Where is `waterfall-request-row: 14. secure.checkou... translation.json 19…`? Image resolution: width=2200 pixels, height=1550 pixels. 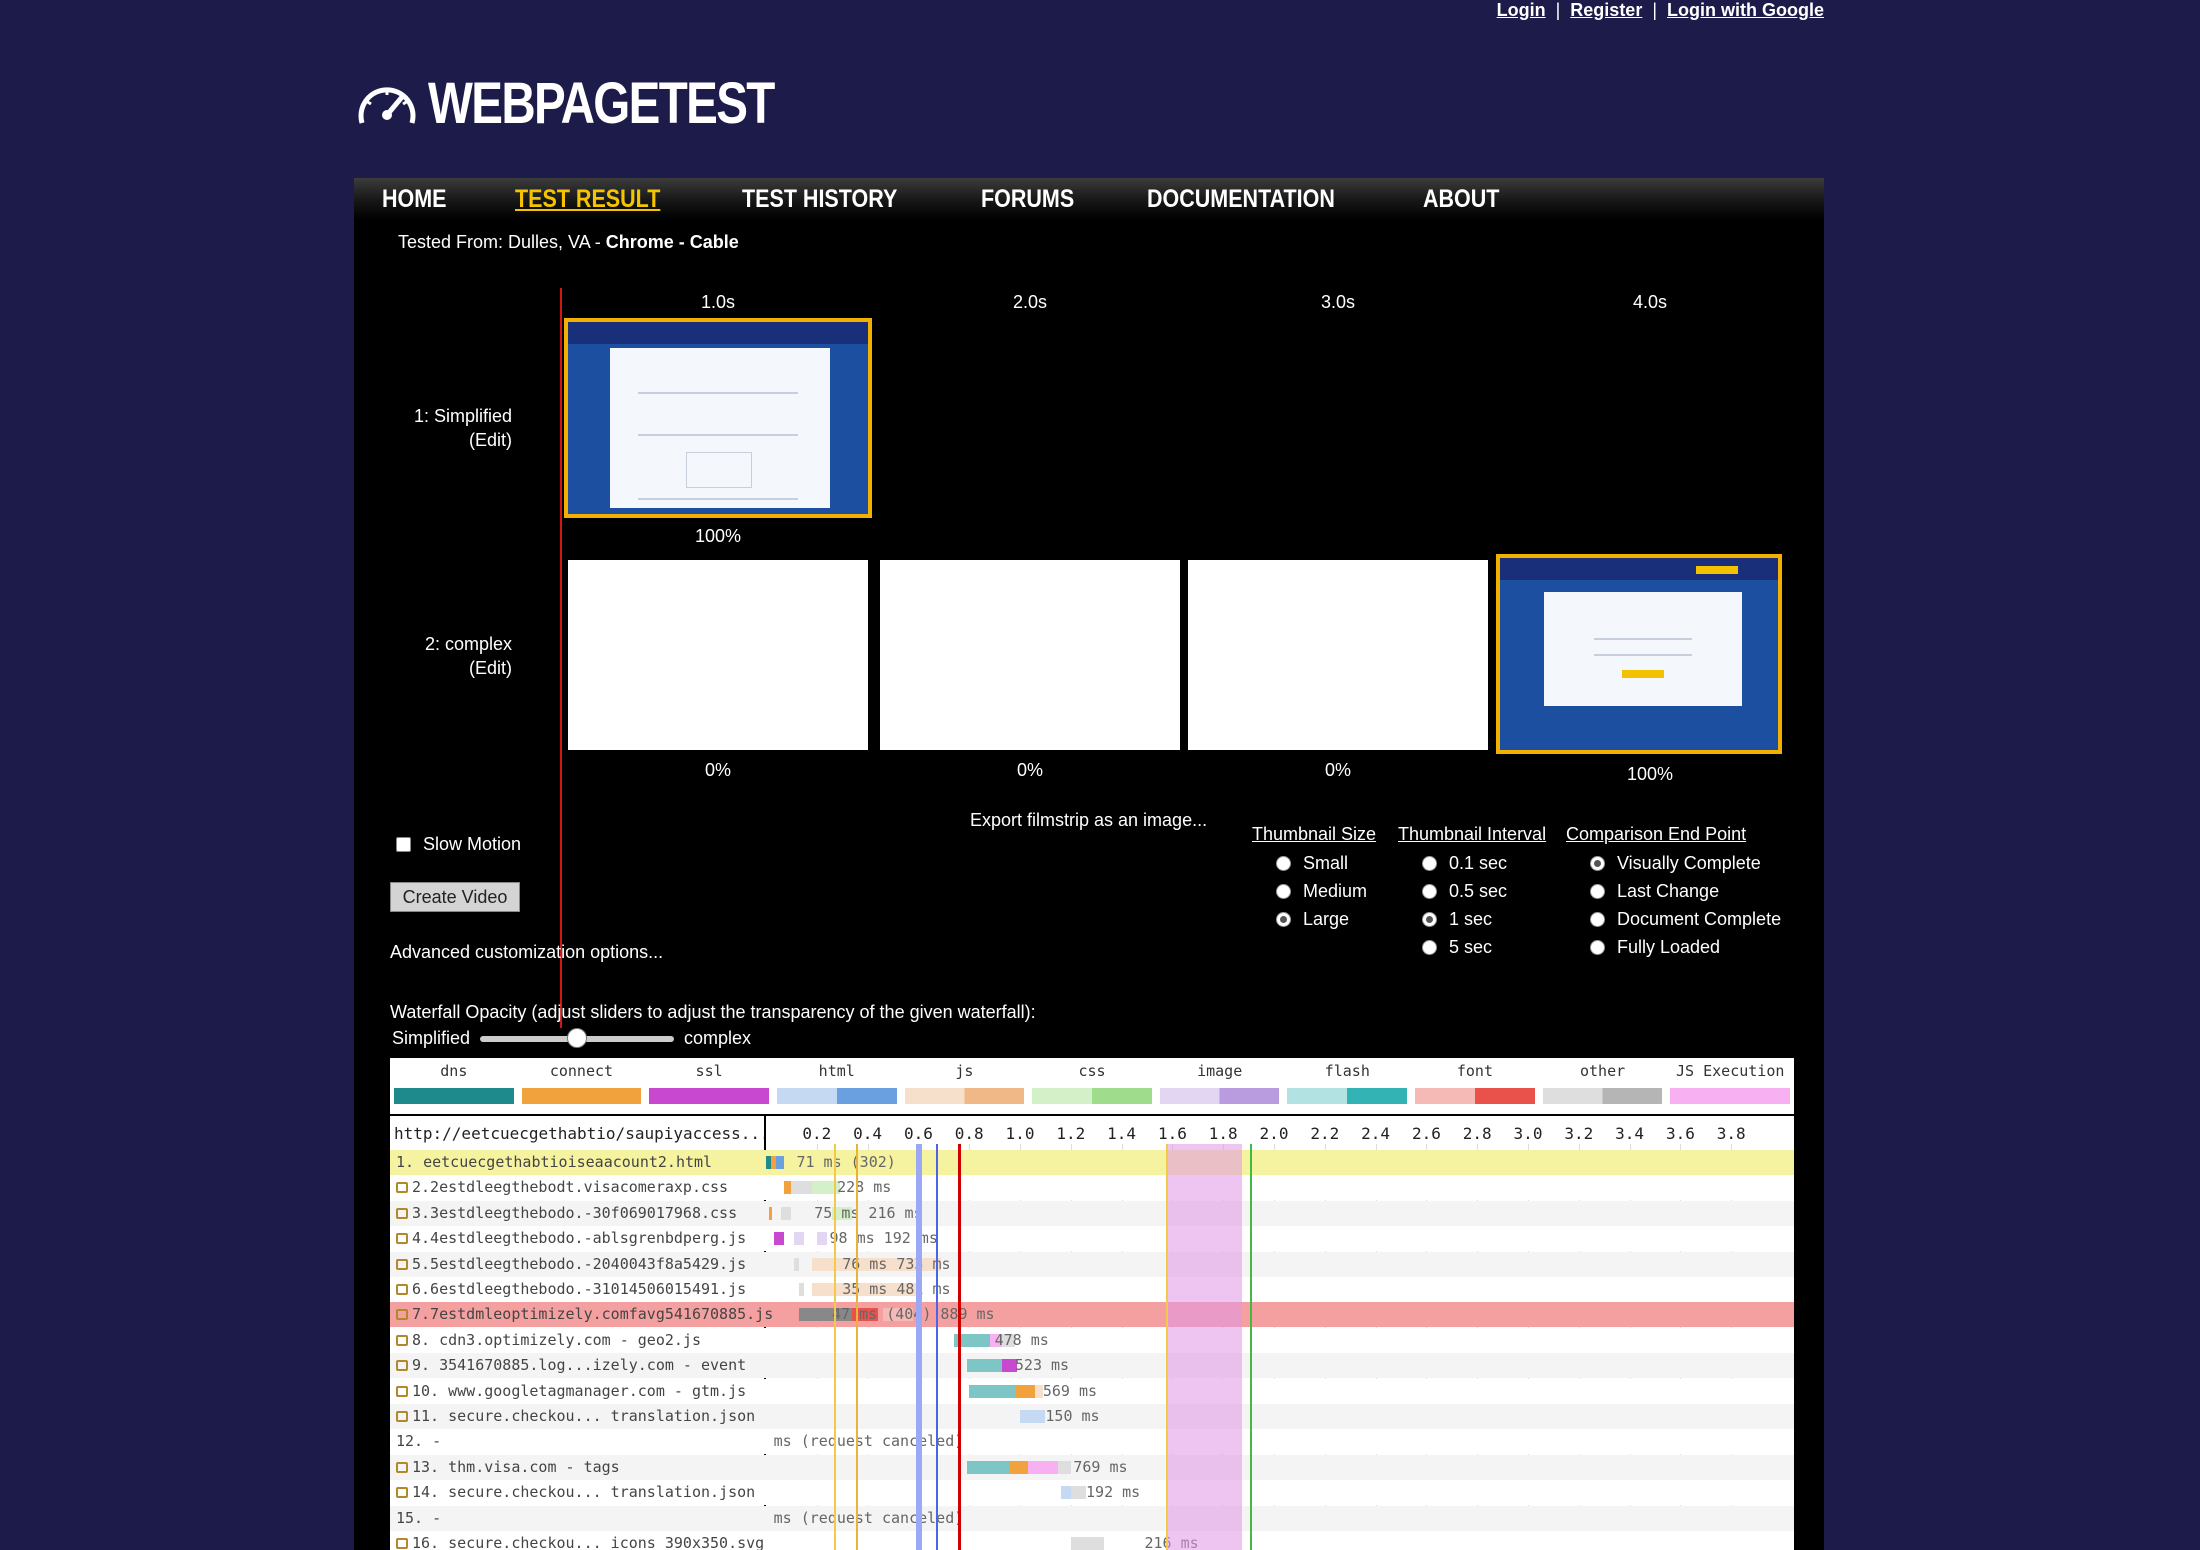
waterfall-request-row: 14. secure.checkou... translation.json 19… is located at coordinates (1092, 1493).